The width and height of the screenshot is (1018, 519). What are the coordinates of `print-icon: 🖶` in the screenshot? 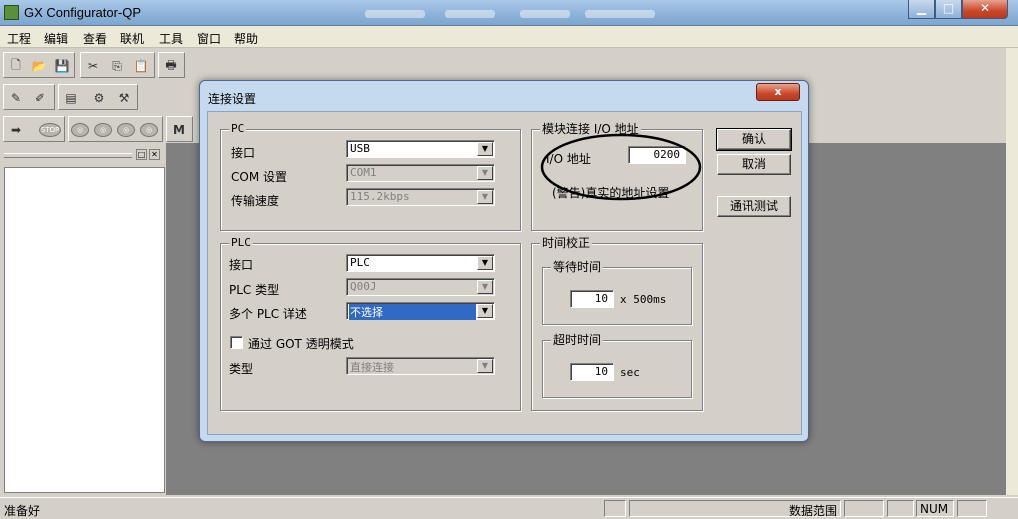 It's located at (171, 66).